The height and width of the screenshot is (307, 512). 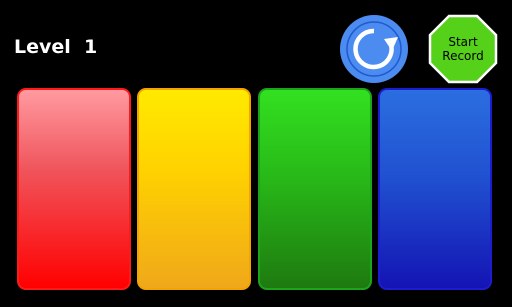 What do you see at coordinates (435, 189) in the screenshot?
I see `blue-pad` at bounding box center [435, 189].